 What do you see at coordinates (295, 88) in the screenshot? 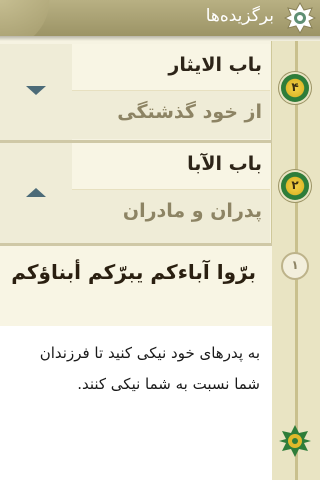
I see `item-badge: ۴` at bounding box center [295, 88].